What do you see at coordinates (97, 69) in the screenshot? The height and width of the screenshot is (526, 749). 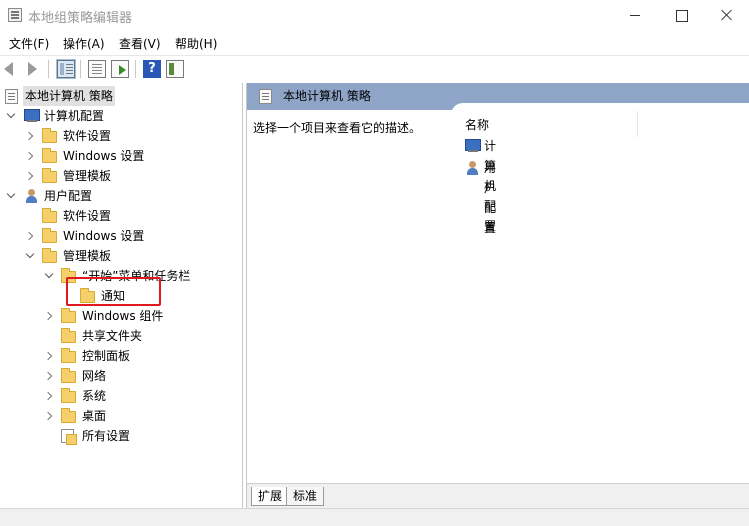 I see `properties-icon` at bounding box center [97, 69].